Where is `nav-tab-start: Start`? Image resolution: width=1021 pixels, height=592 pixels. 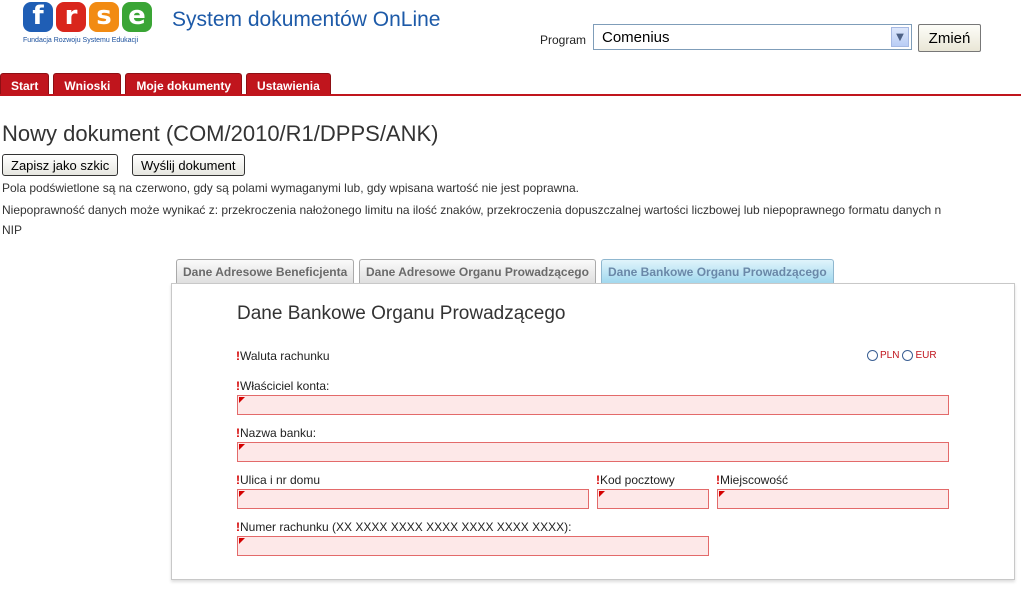 nav-tab-start: Start is located at coordinates (25, 84).